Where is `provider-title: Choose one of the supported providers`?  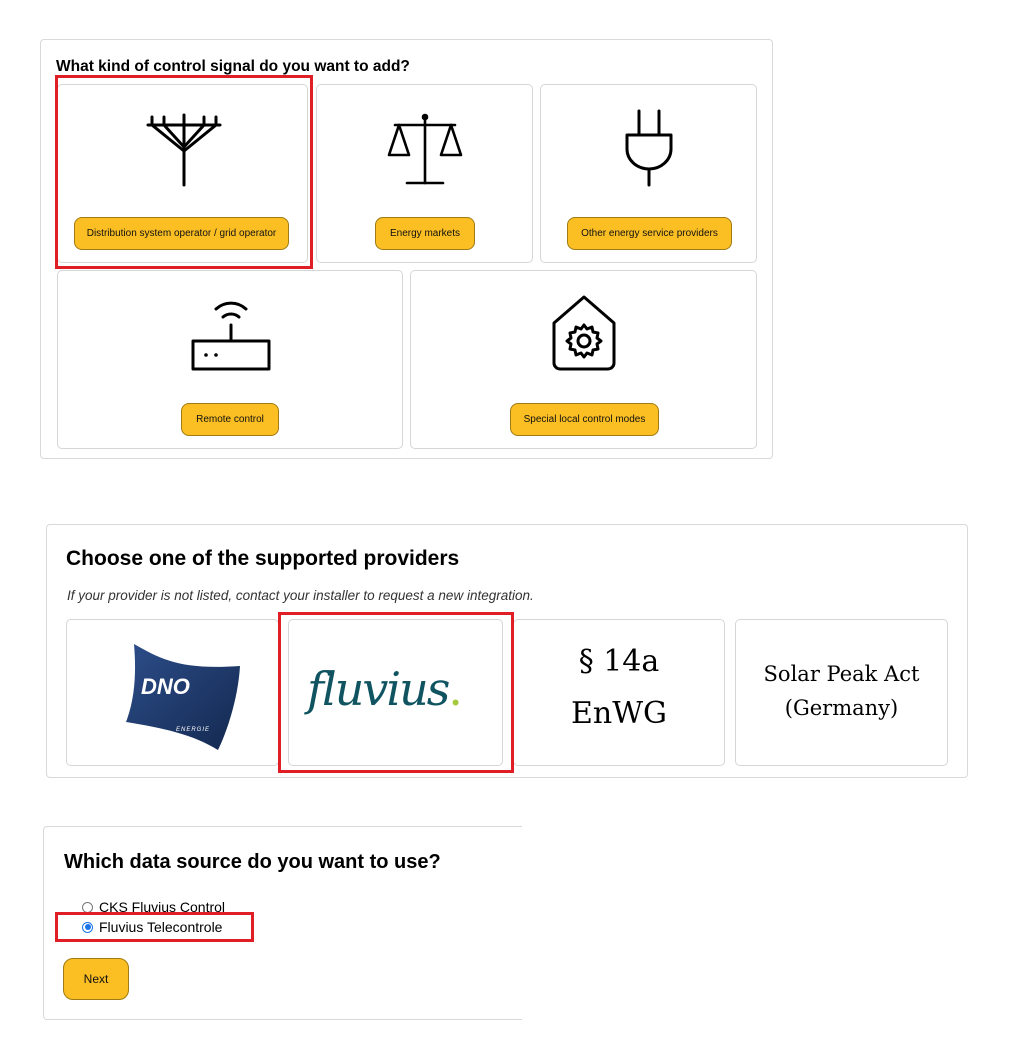
provider-title: Choose one of the supported providers is located at coordinates (263, 558).